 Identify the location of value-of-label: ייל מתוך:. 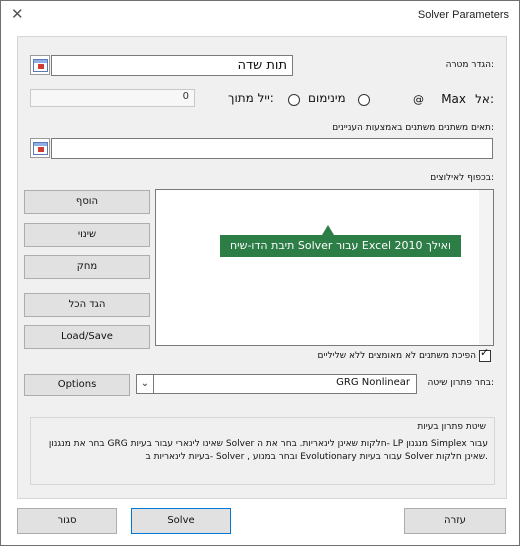
(251, 98).